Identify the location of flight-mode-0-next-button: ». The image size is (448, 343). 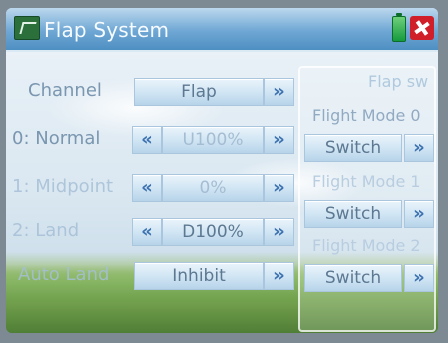
(419, 148).